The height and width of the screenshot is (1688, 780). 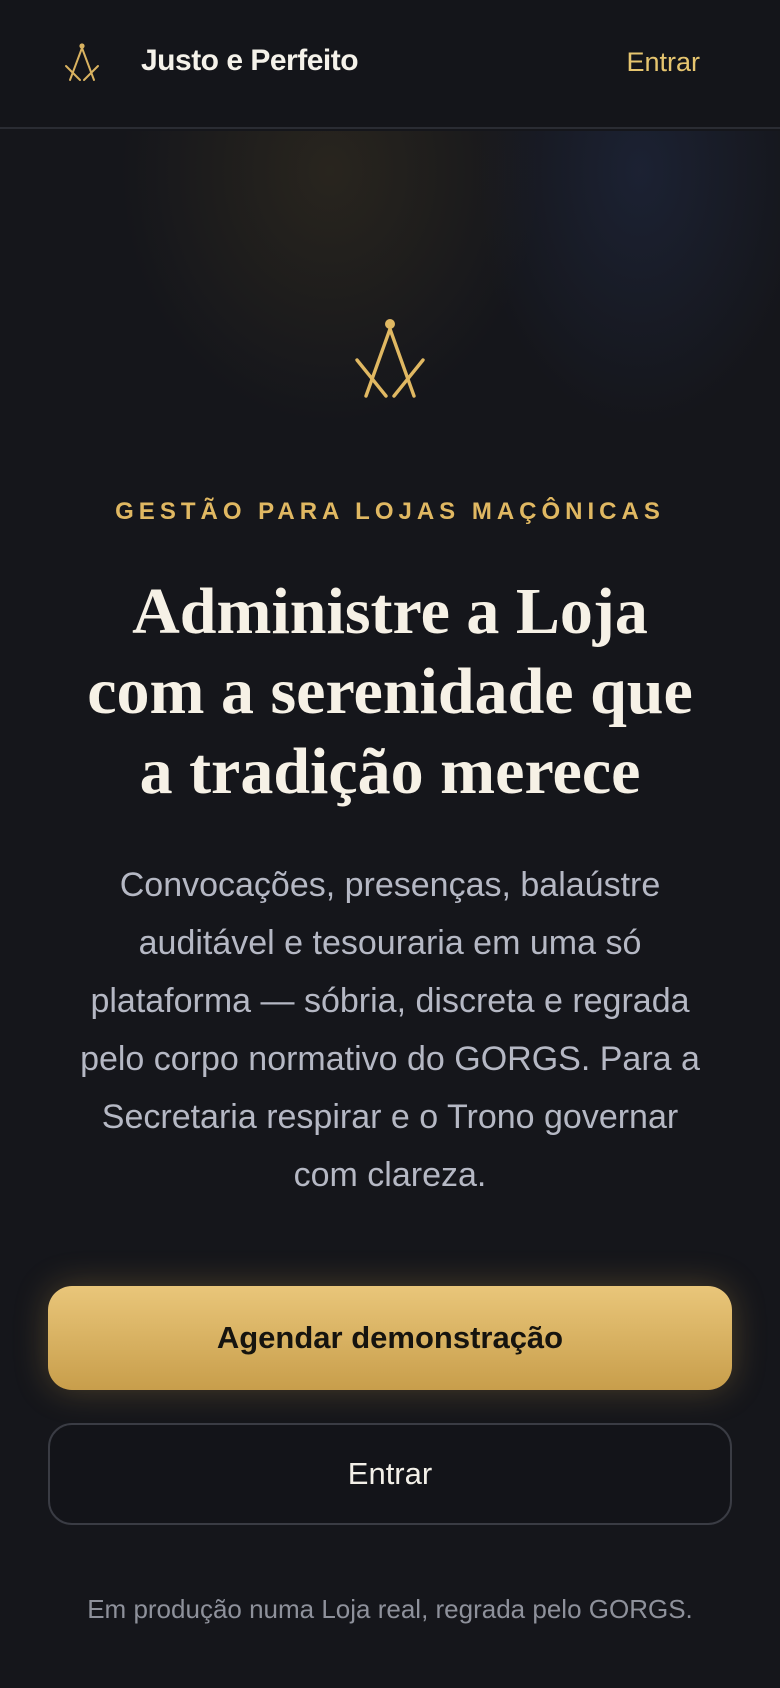 What do you see at coordinates (390, 611) in the screenshot?
I see `headline-line: Administre a Loja` at bounding box center [390, 611].